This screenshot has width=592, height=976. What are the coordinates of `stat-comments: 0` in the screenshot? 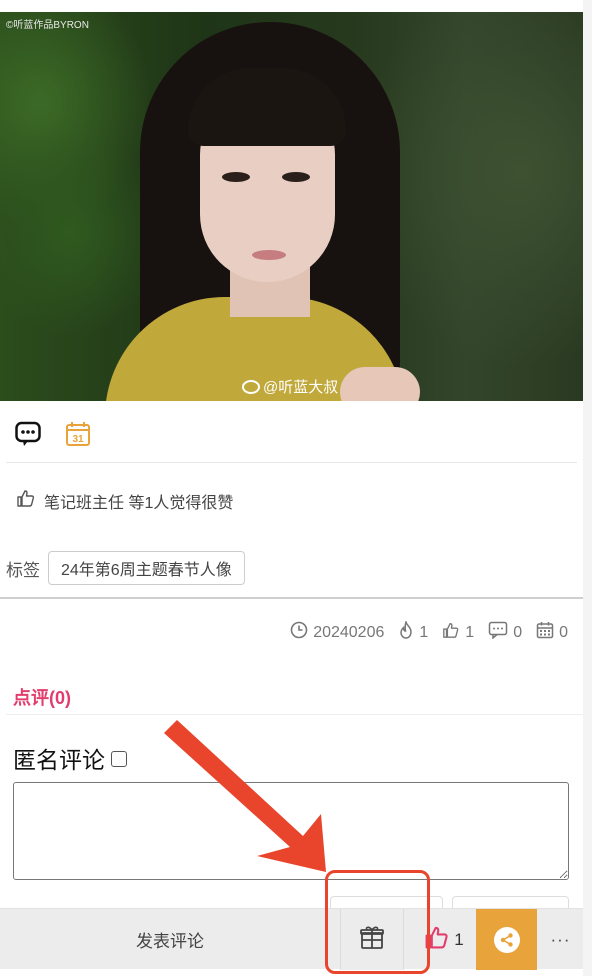 It's located at (505, 632).